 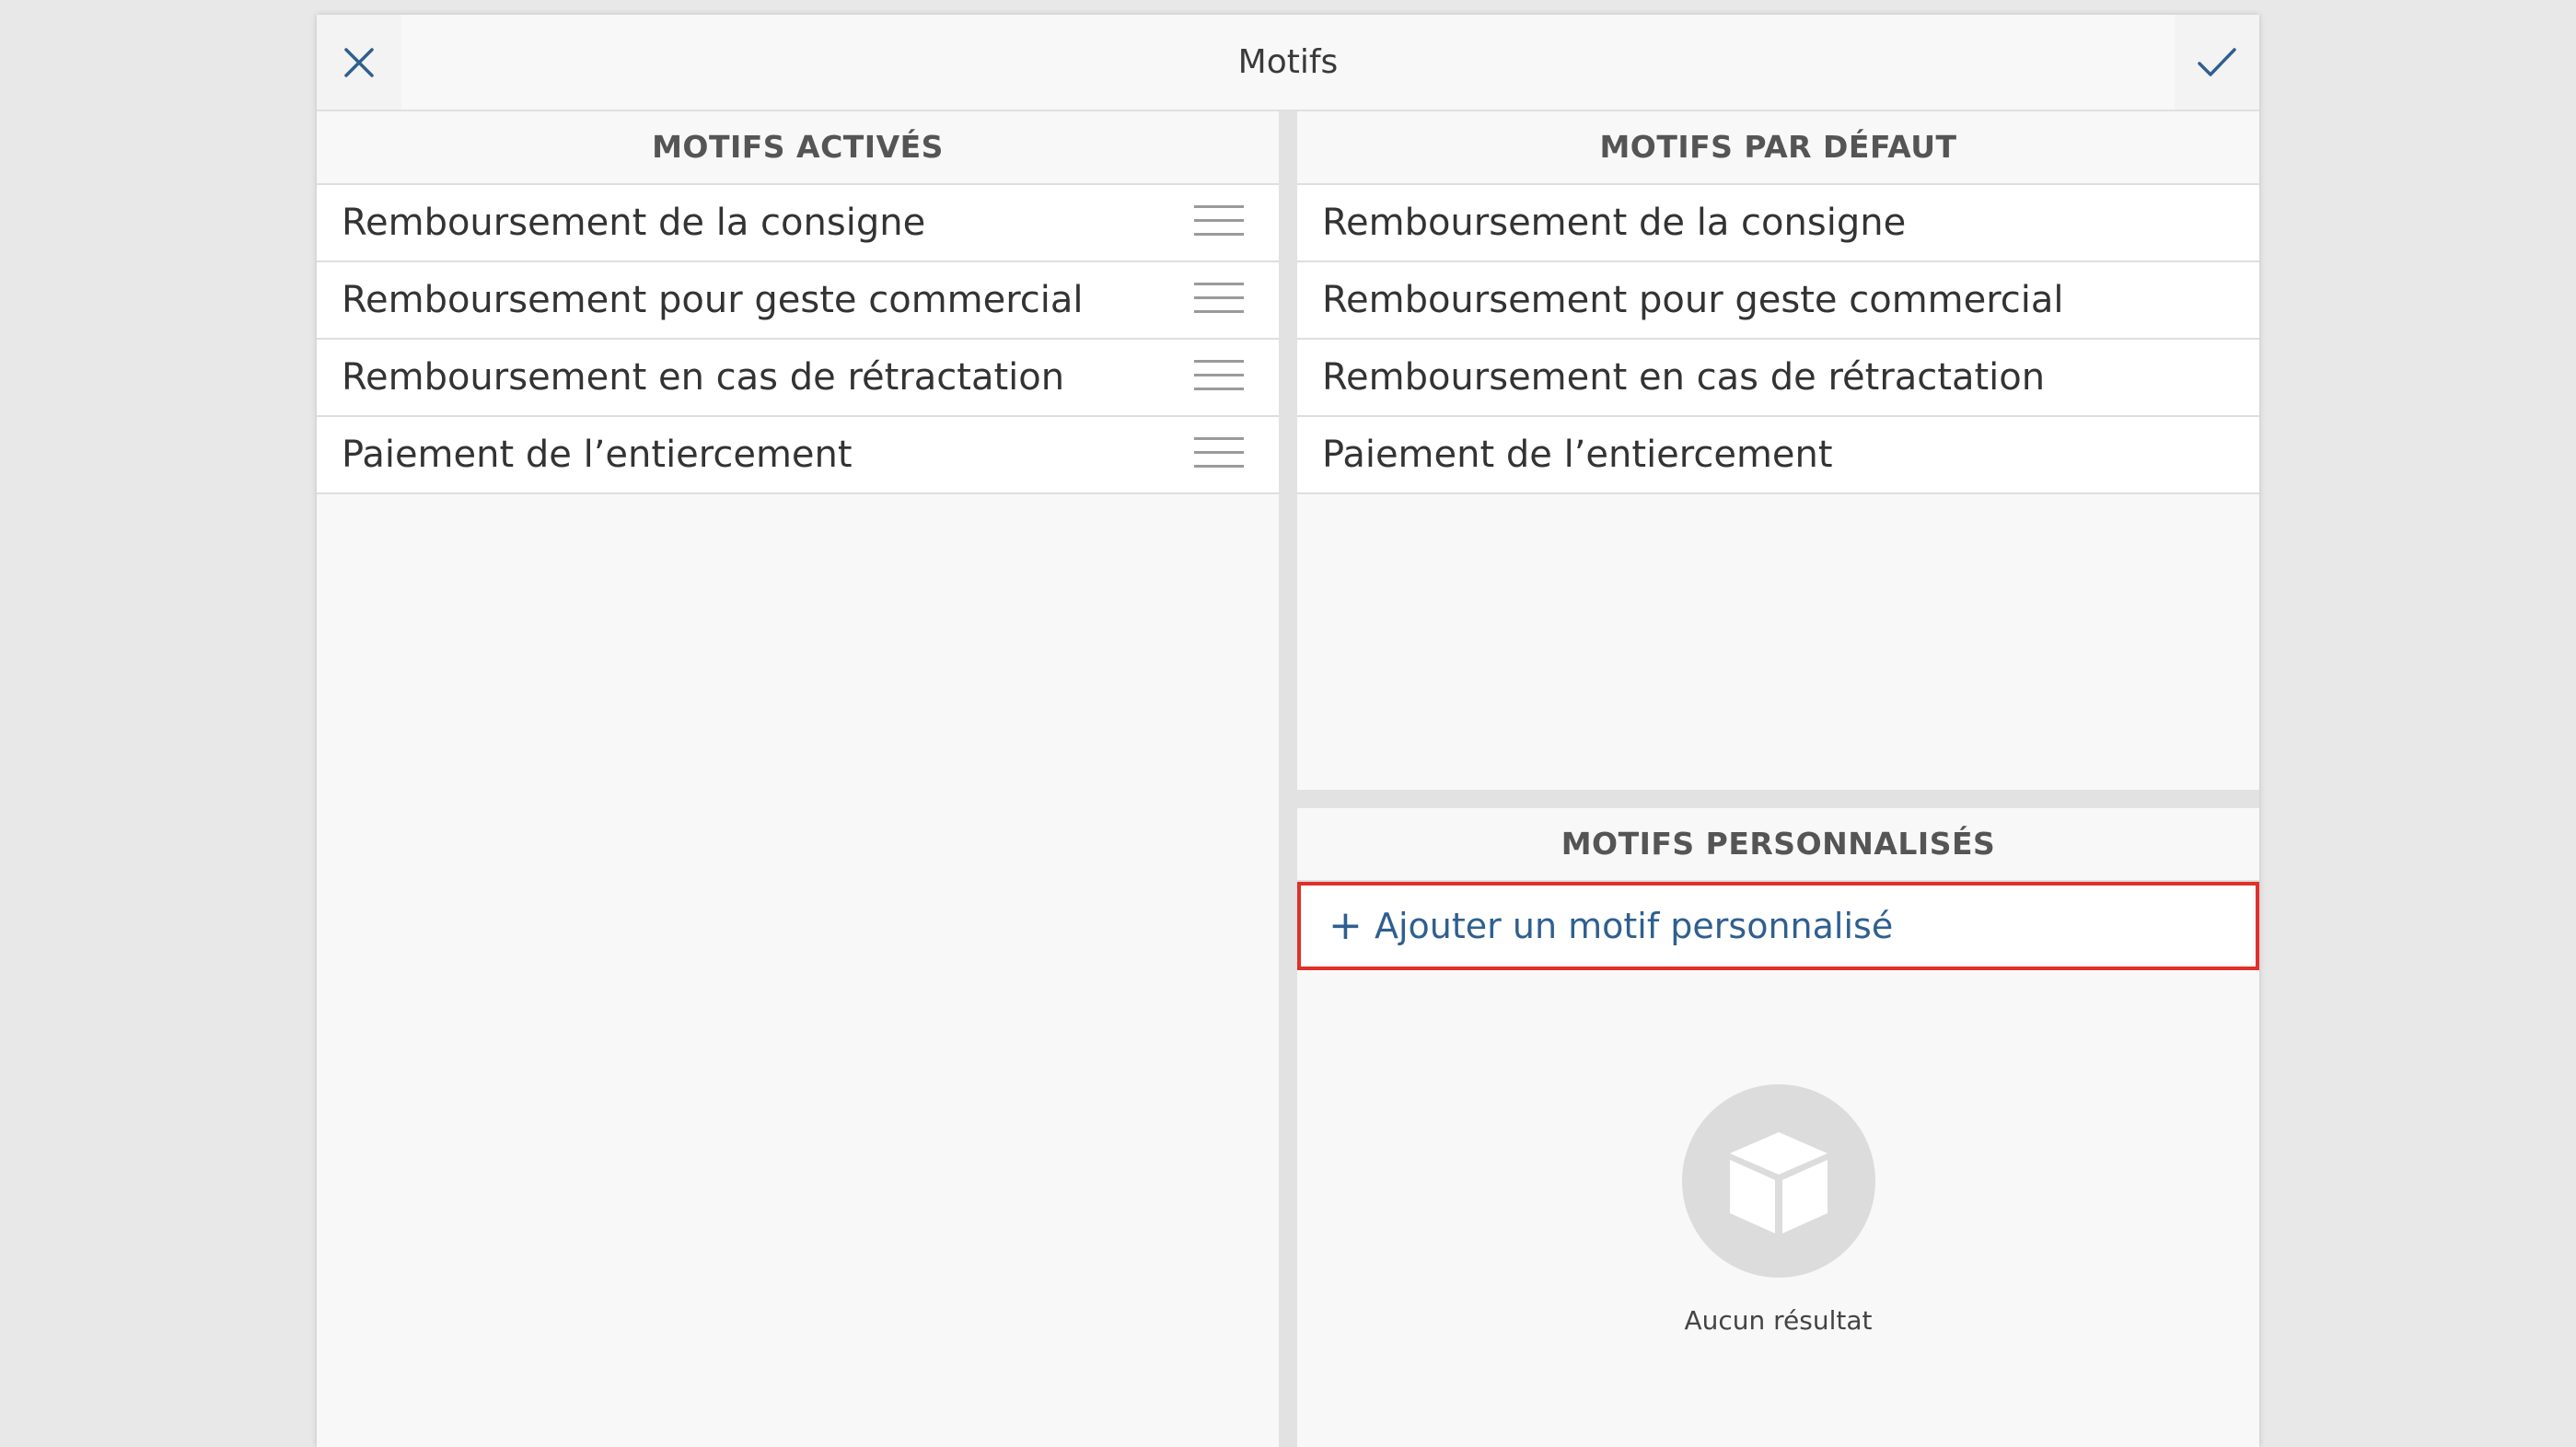 I want to click on close-icon, so click(x=359, y=62).